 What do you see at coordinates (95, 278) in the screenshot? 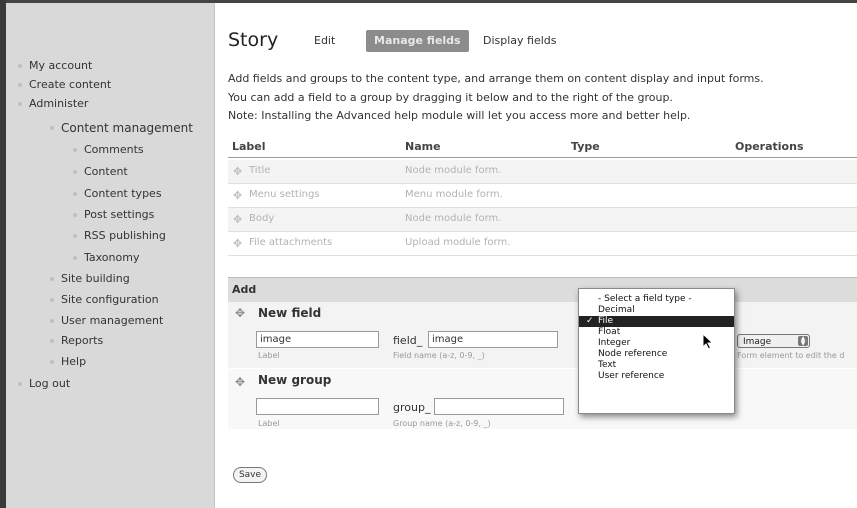
I see `sidebar-item-label: Site building` at bounding box center [95, 278].